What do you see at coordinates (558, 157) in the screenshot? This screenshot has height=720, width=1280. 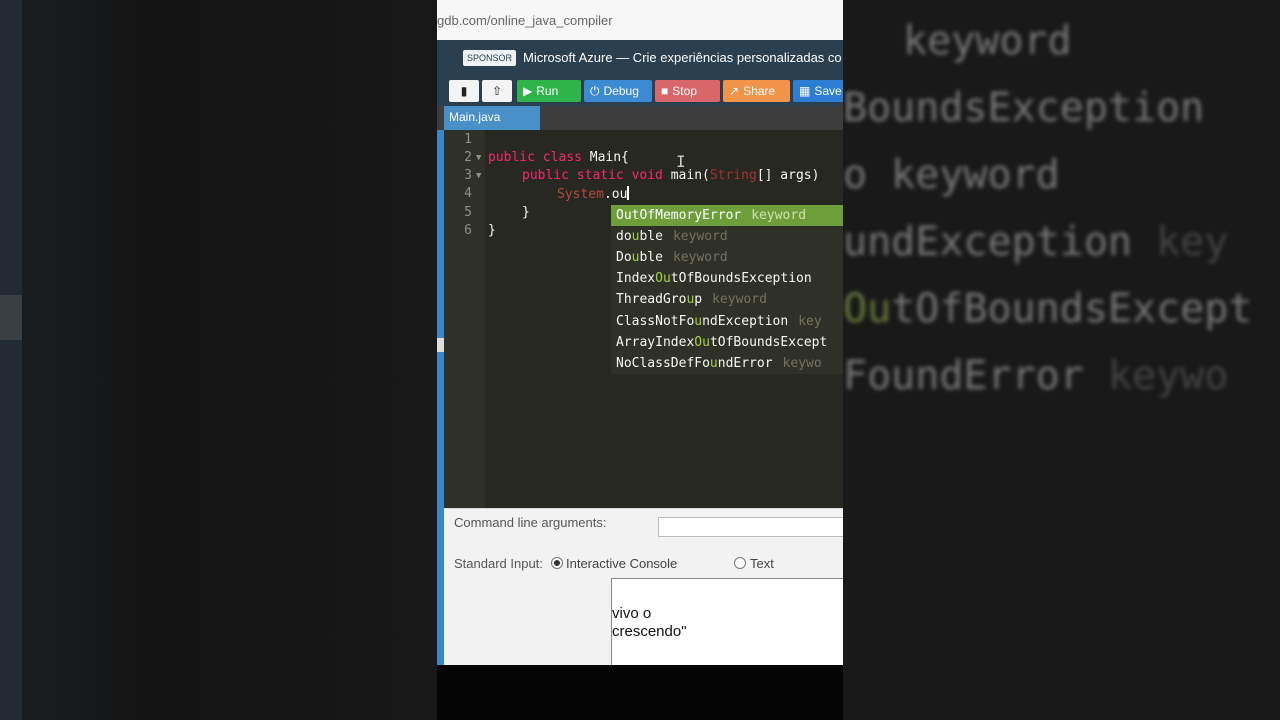 I see `code-line-2: public class Main{` at bounding box center [558, 157].